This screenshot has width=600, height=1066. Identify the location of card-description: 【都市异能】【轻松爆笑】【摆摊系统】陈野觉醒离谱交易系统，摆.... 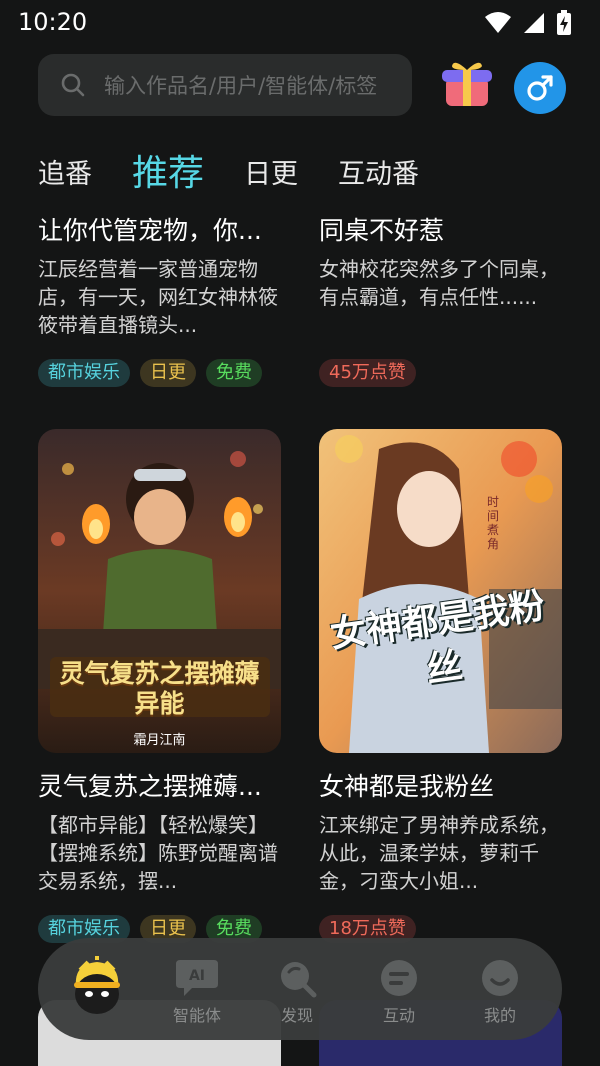
(158, 853).